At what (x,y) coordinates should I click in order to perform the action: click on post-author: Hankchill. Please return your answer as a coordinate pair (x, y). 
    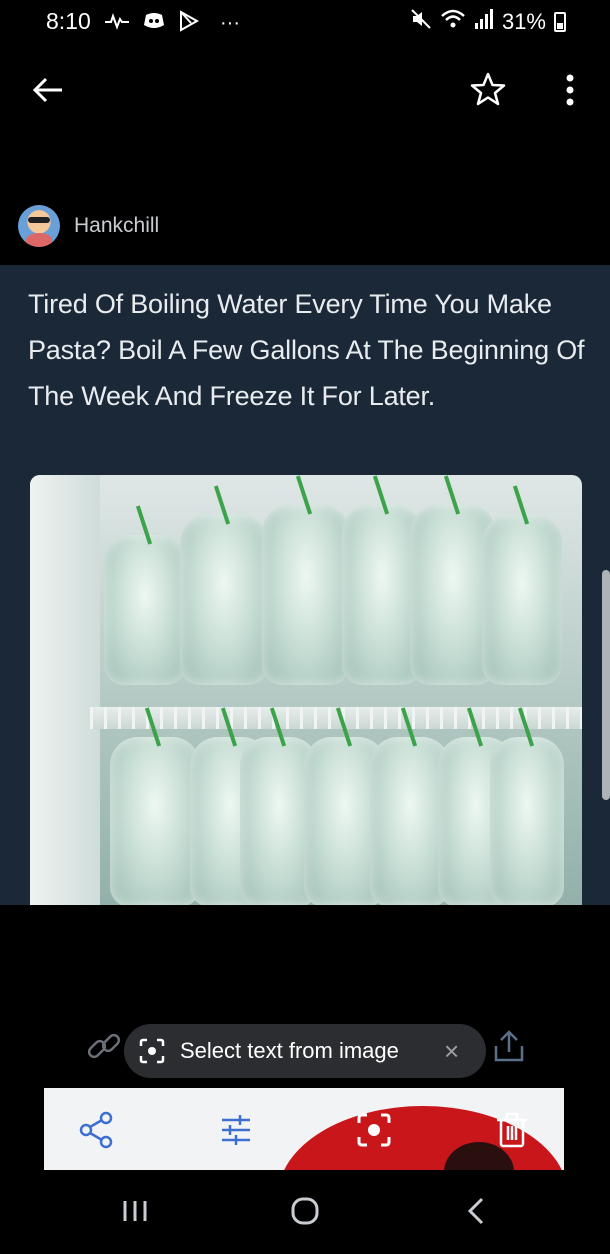
    Looking at the image, I should click on (88, 226).